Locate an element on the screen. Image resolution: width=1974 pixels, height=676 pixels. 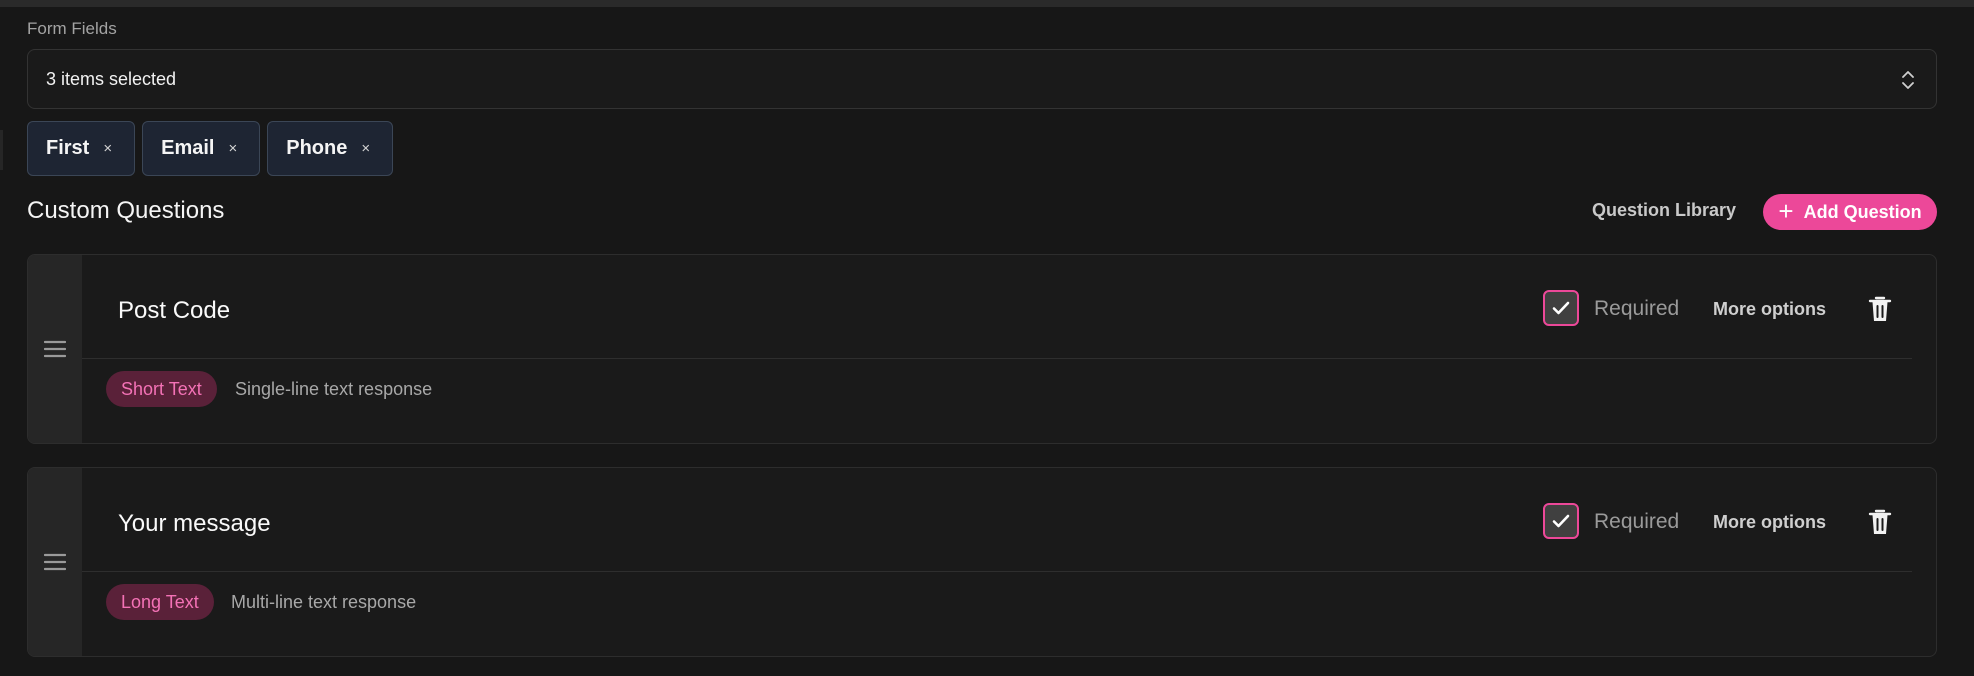
chip-email: Email × is located at coordinates (201, 148).